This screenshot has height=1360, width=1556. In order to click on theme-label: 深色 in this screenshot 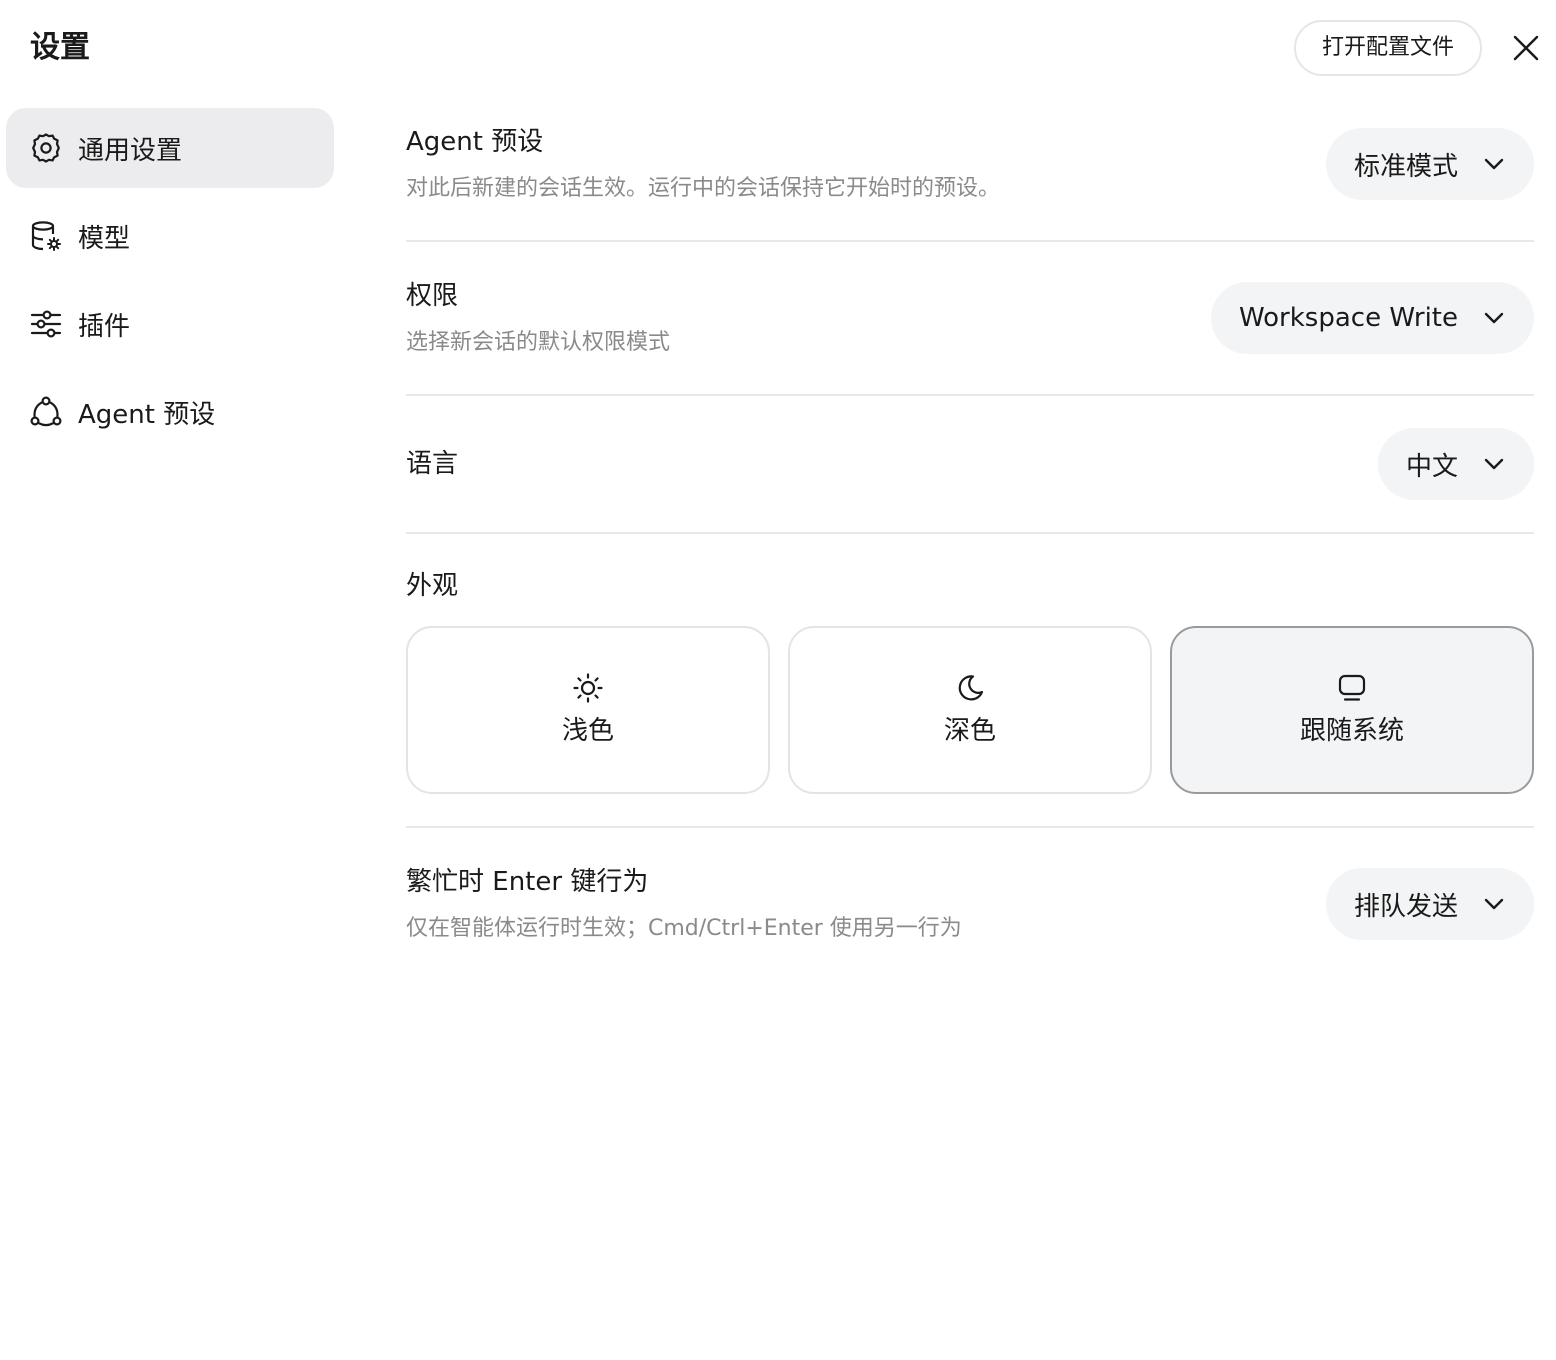, I will do `click(969, 731)`.